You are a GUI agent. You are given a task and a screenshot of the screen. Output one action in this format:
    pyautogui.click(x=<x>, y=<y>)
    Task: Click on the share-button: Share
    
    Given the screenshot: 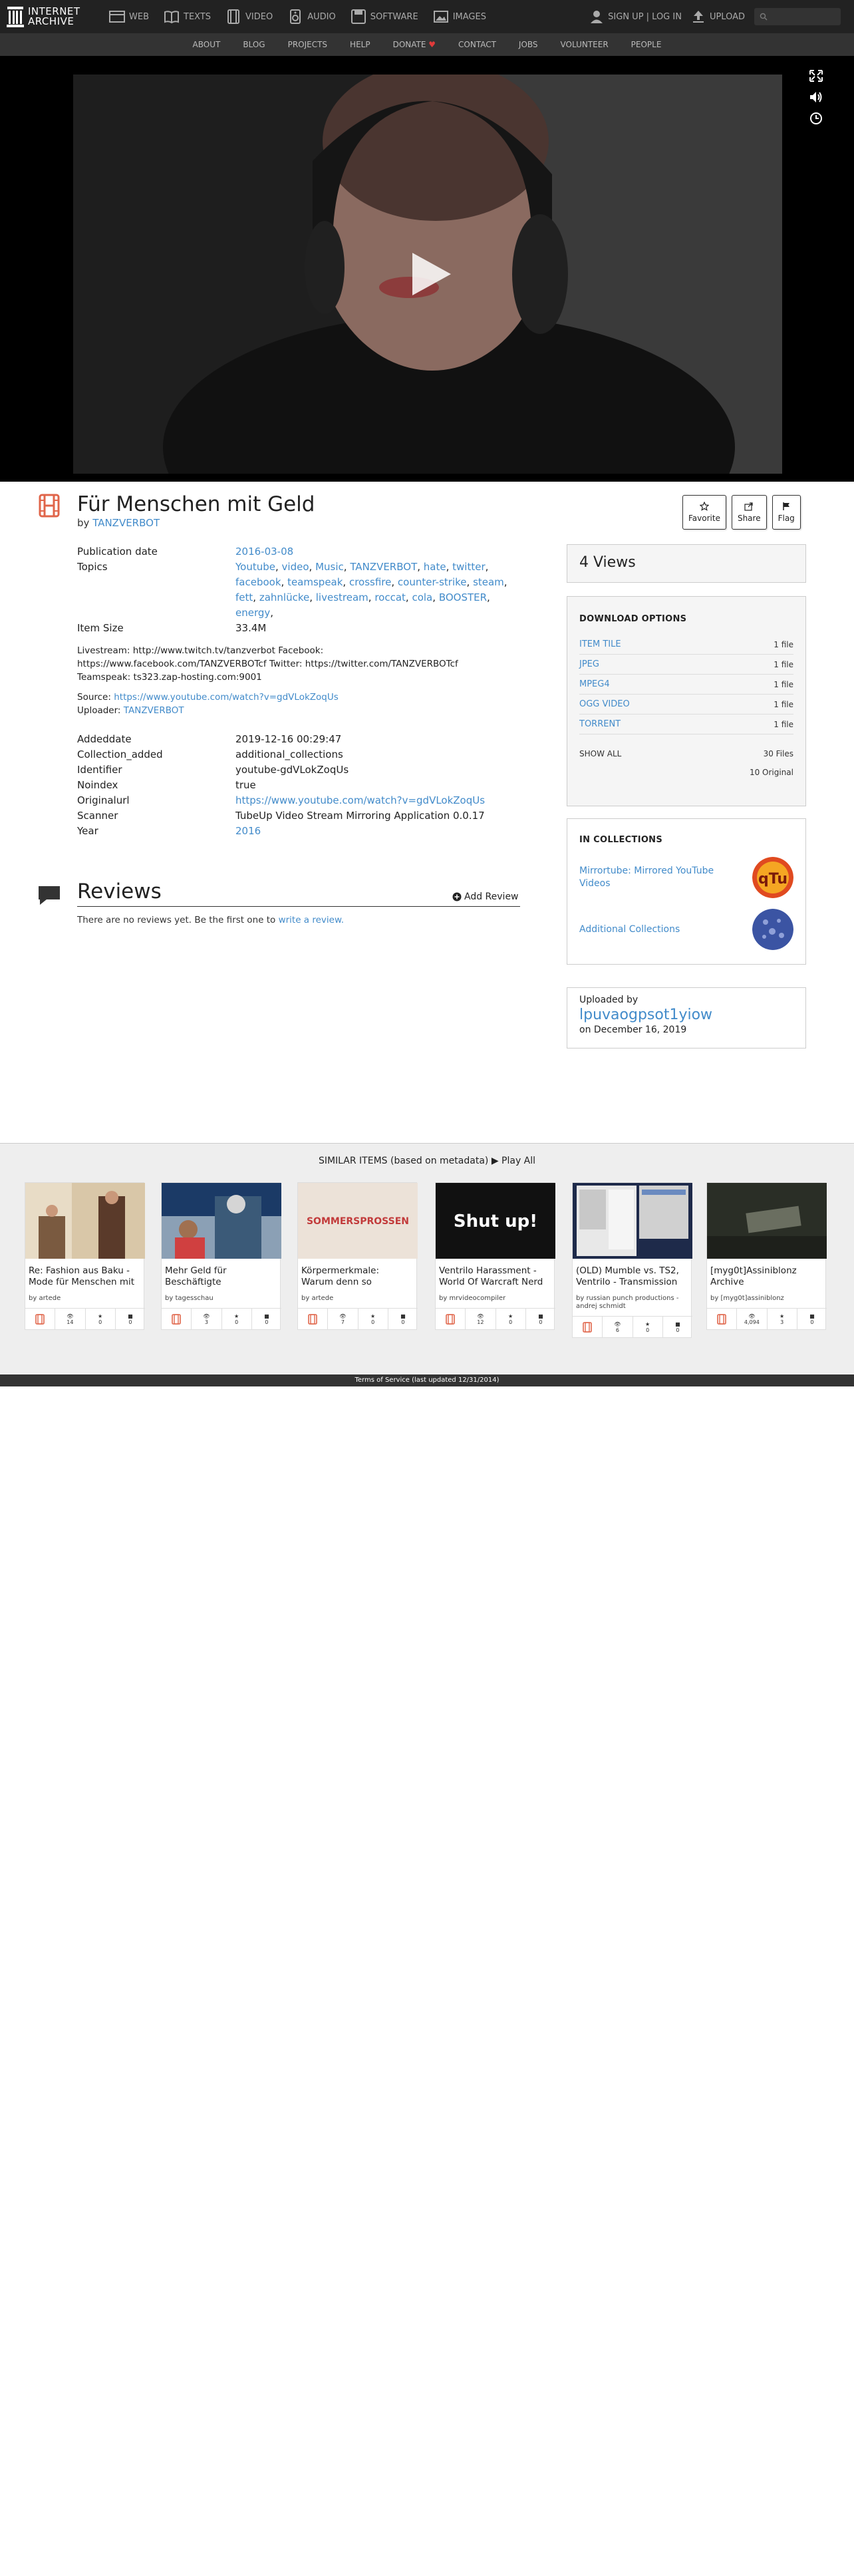 What is the action you would take?
    pyautogui.click(x=749, y=512)
    